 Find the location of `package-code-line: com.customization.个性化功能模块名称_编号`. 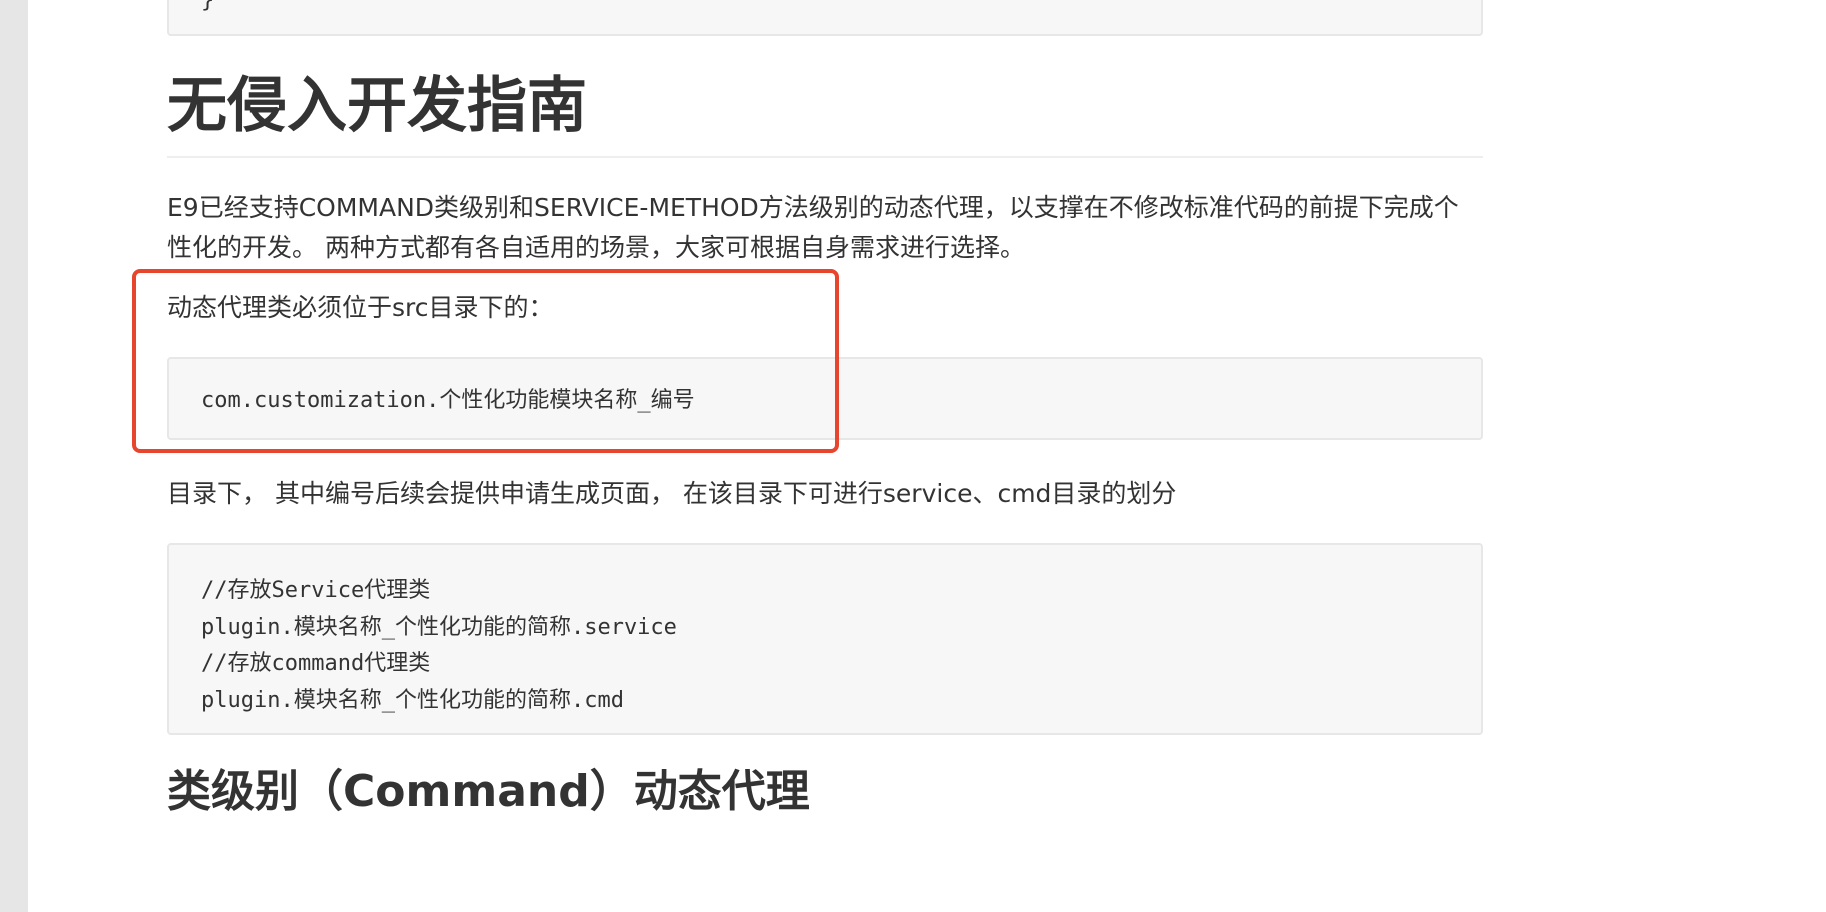

package-code-line: com.customization.个性化功能模块名称_编号 is located at coordinates (448, 400).